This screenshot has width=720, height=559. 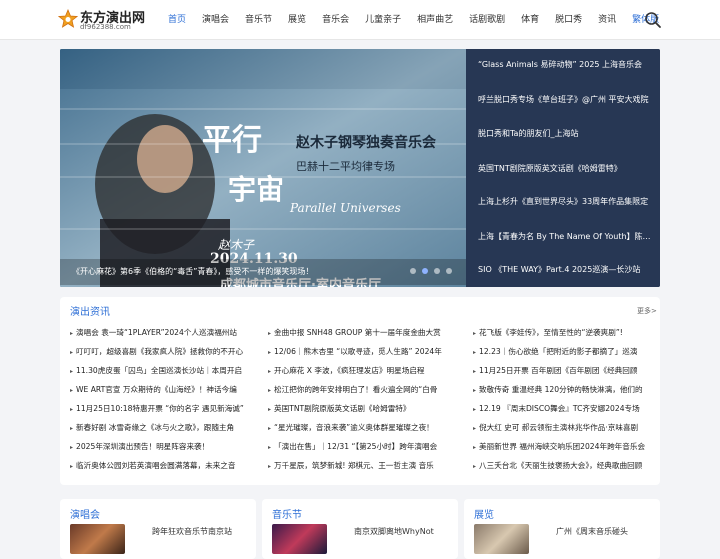 I want to click on news-item: 「演出在售」｜12/31 “【第25小时】跨年演唱会, so click(x=359, y=446).